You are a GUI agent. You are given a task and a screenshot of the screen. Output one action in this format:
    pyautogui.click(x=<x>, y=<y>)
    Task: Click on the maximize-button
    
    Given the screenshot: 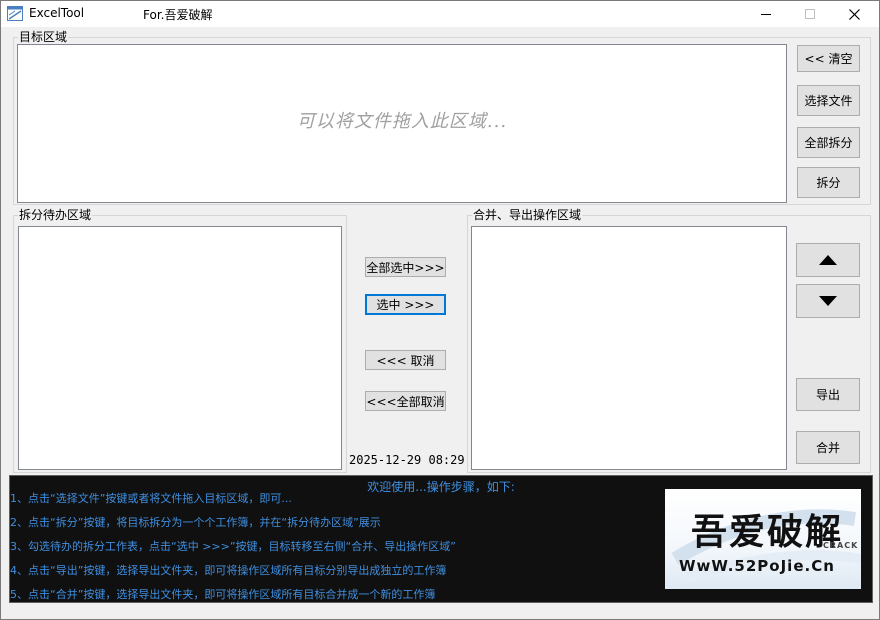 What is the action you would take?
    pyautogui.click(x=810, y=14)
    